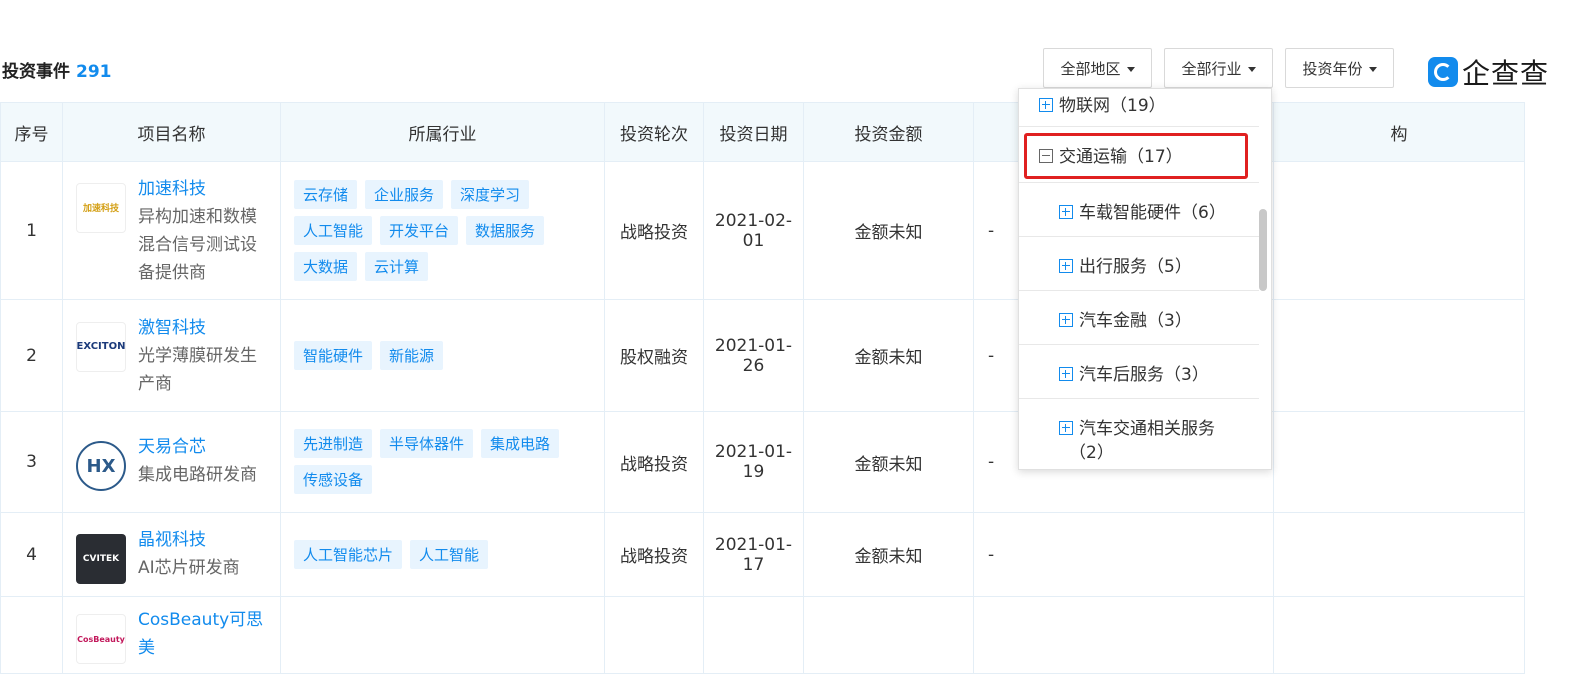 The image size is (1594, 674). I want to click on col-header: 投资日期, so click(753, 132).